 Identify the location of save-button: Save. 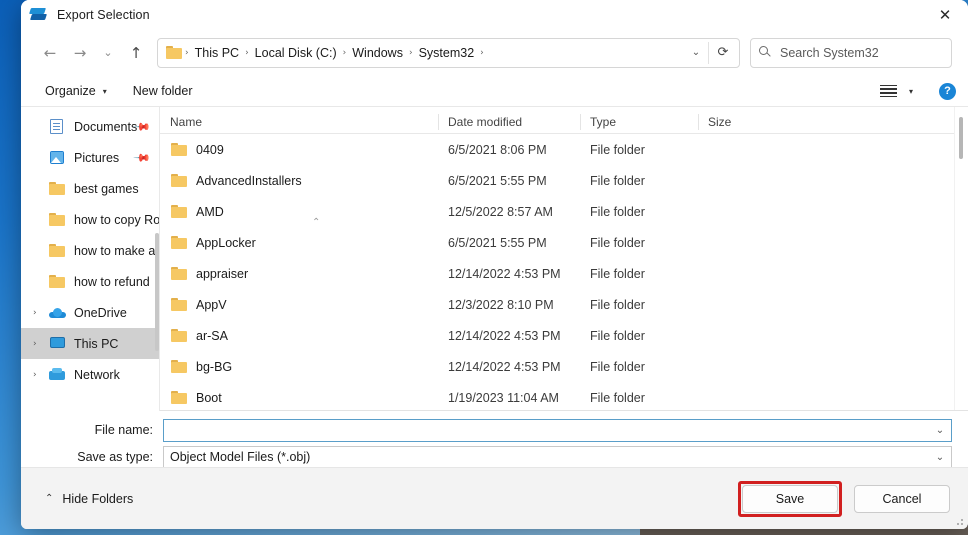
(790, 498).